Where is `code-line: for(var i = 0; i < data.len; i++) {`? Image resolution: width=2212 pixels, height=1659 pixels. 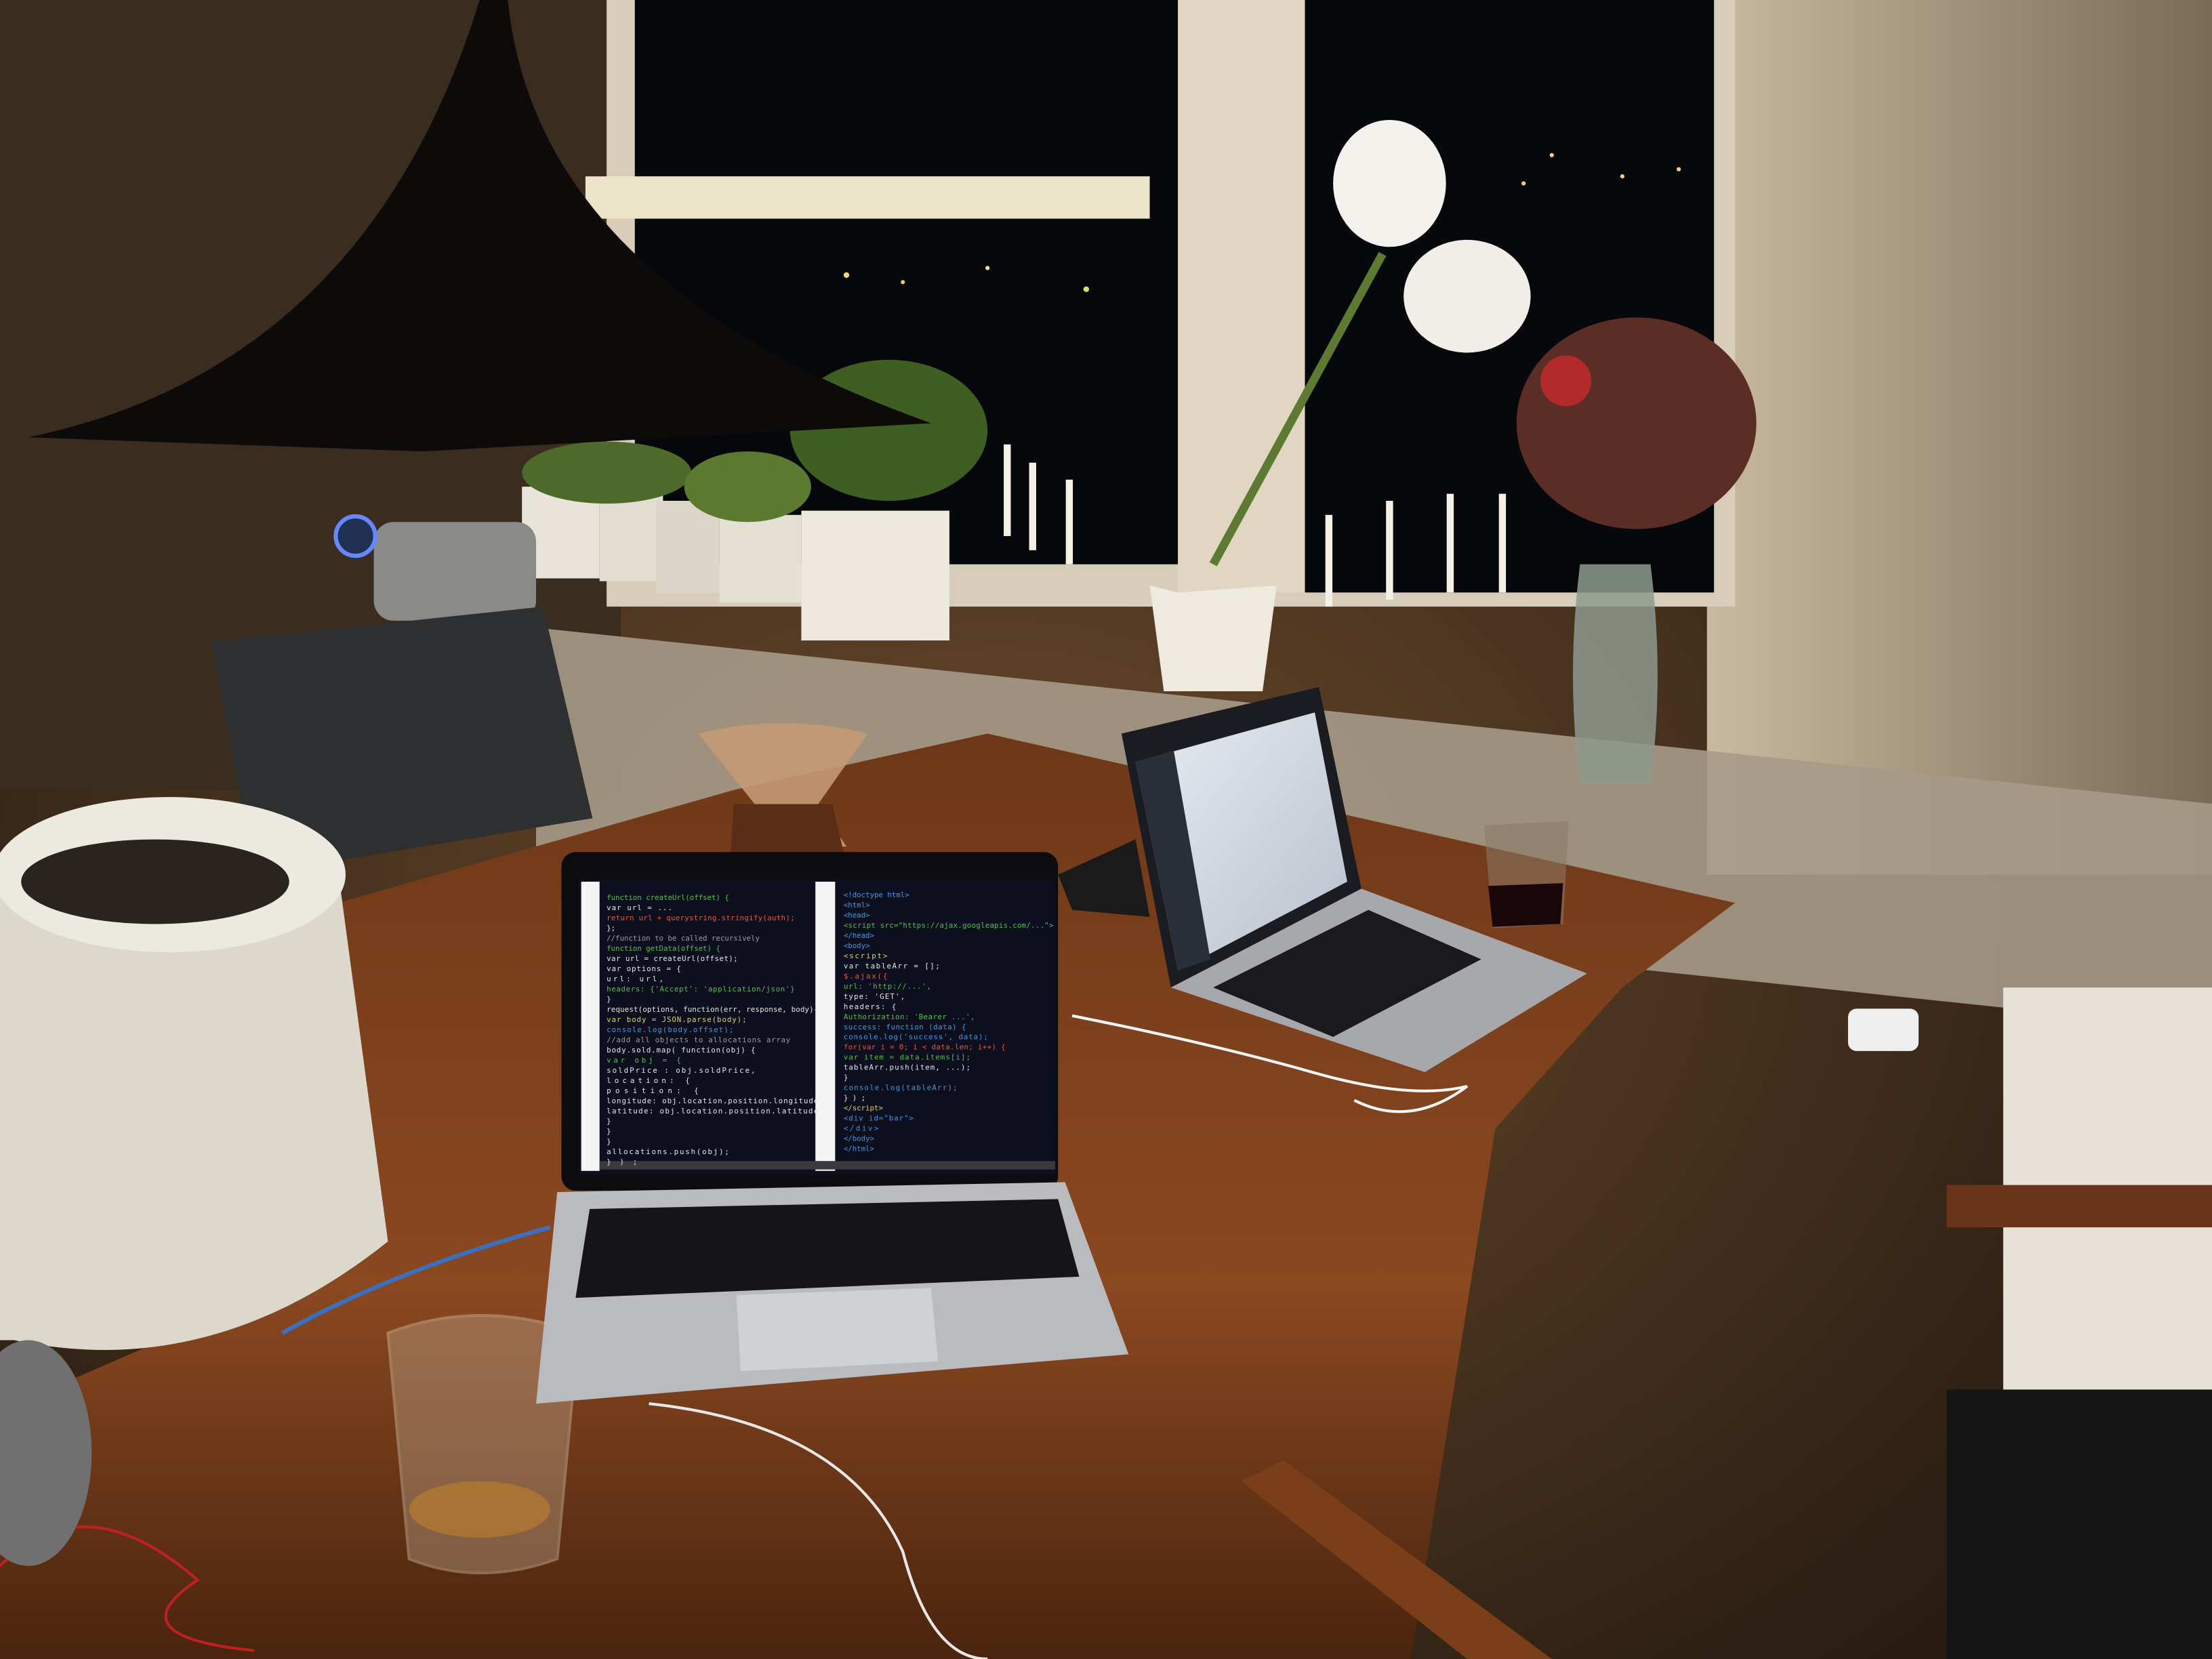
code-line: for(var i = 0; i < data.len; i++) { is located at coordinates (925, 1047).